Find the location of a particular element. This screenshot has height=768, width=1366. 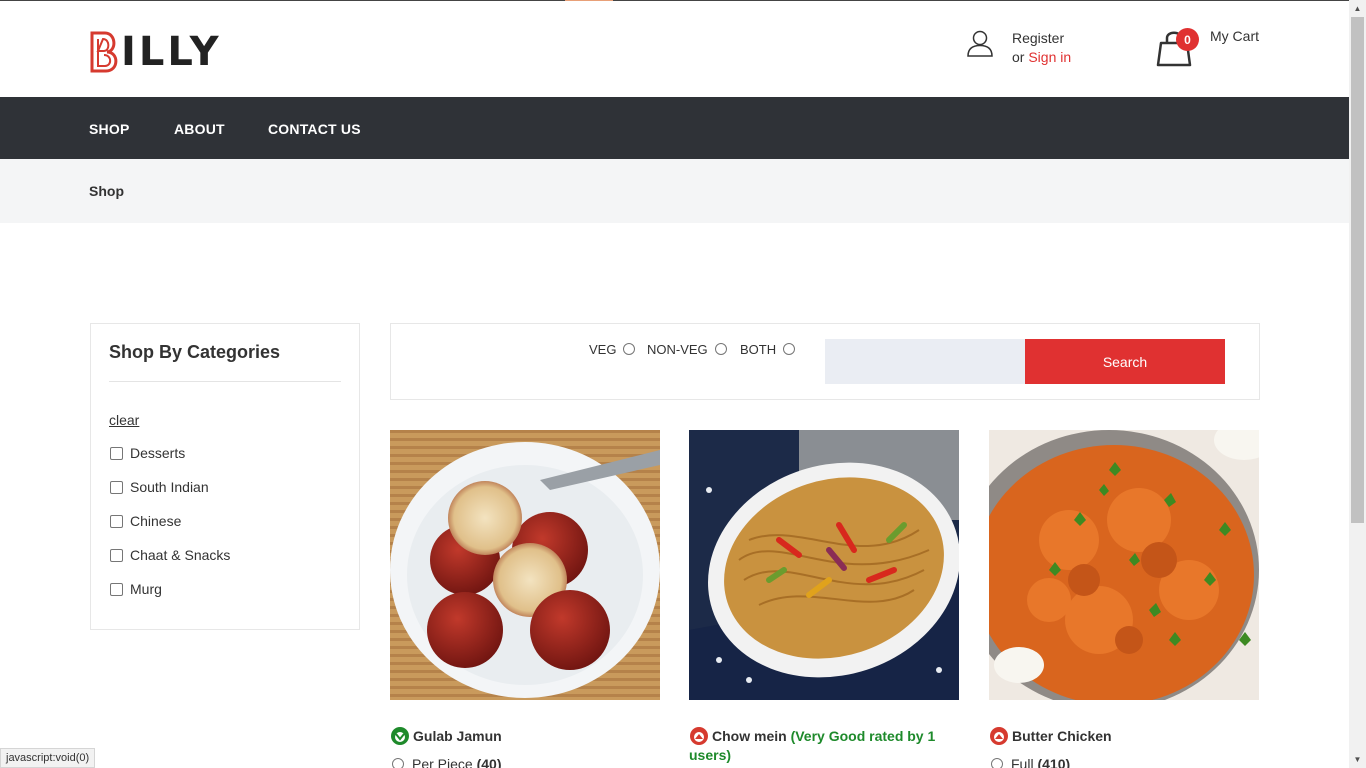

veg-badge-icon is located at coordinates (400, 736).